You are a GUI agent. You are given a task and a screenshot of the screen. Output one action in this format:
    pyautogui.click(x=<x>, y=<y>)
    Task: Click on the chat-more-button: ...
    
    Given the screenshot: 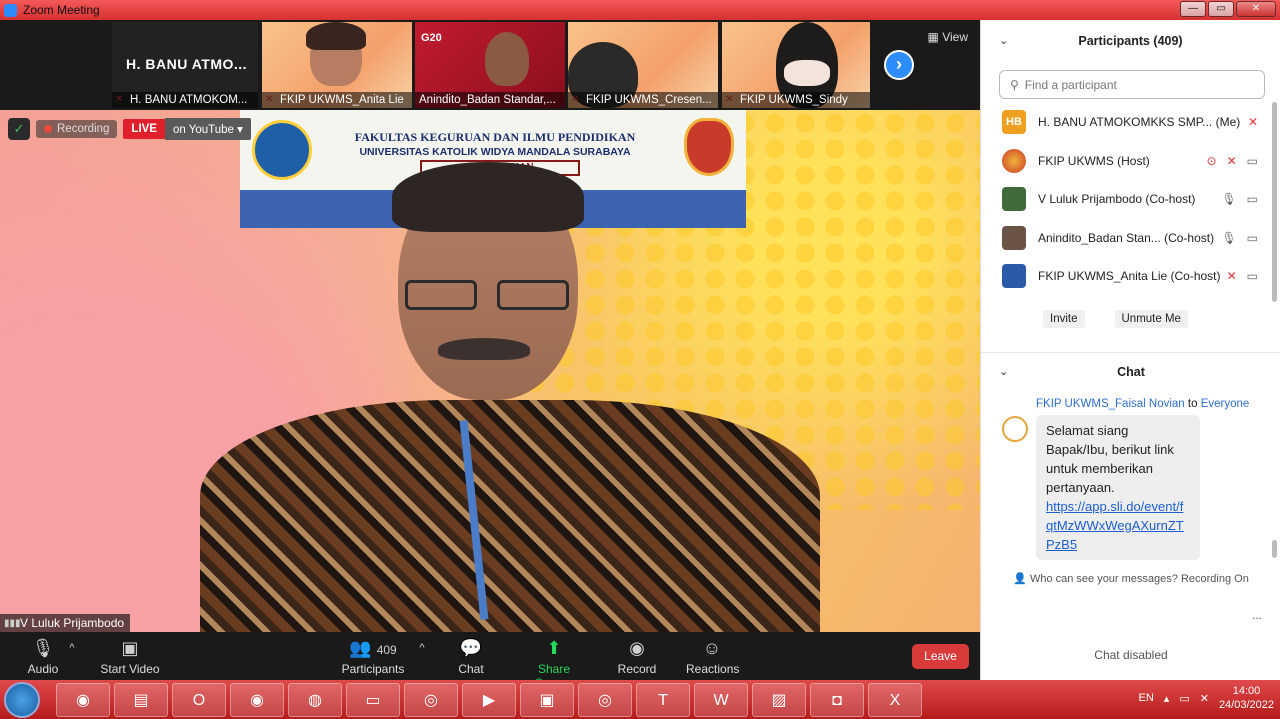 What is the action you would take?
    pyautogui.click(x=1257, y=615)
    